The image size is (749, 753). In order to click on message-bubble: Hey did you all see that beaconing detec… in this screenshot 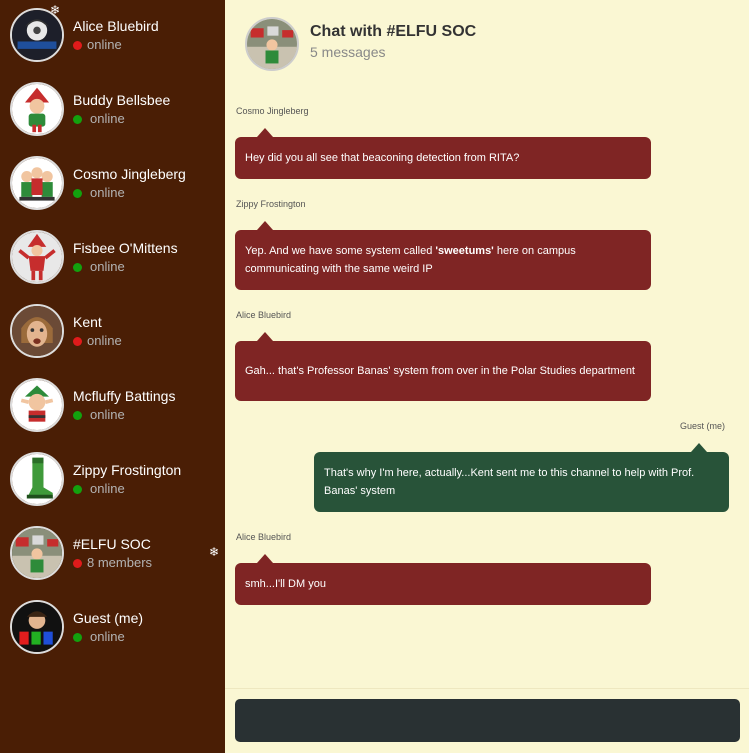, I will do `click(443, 158)`.